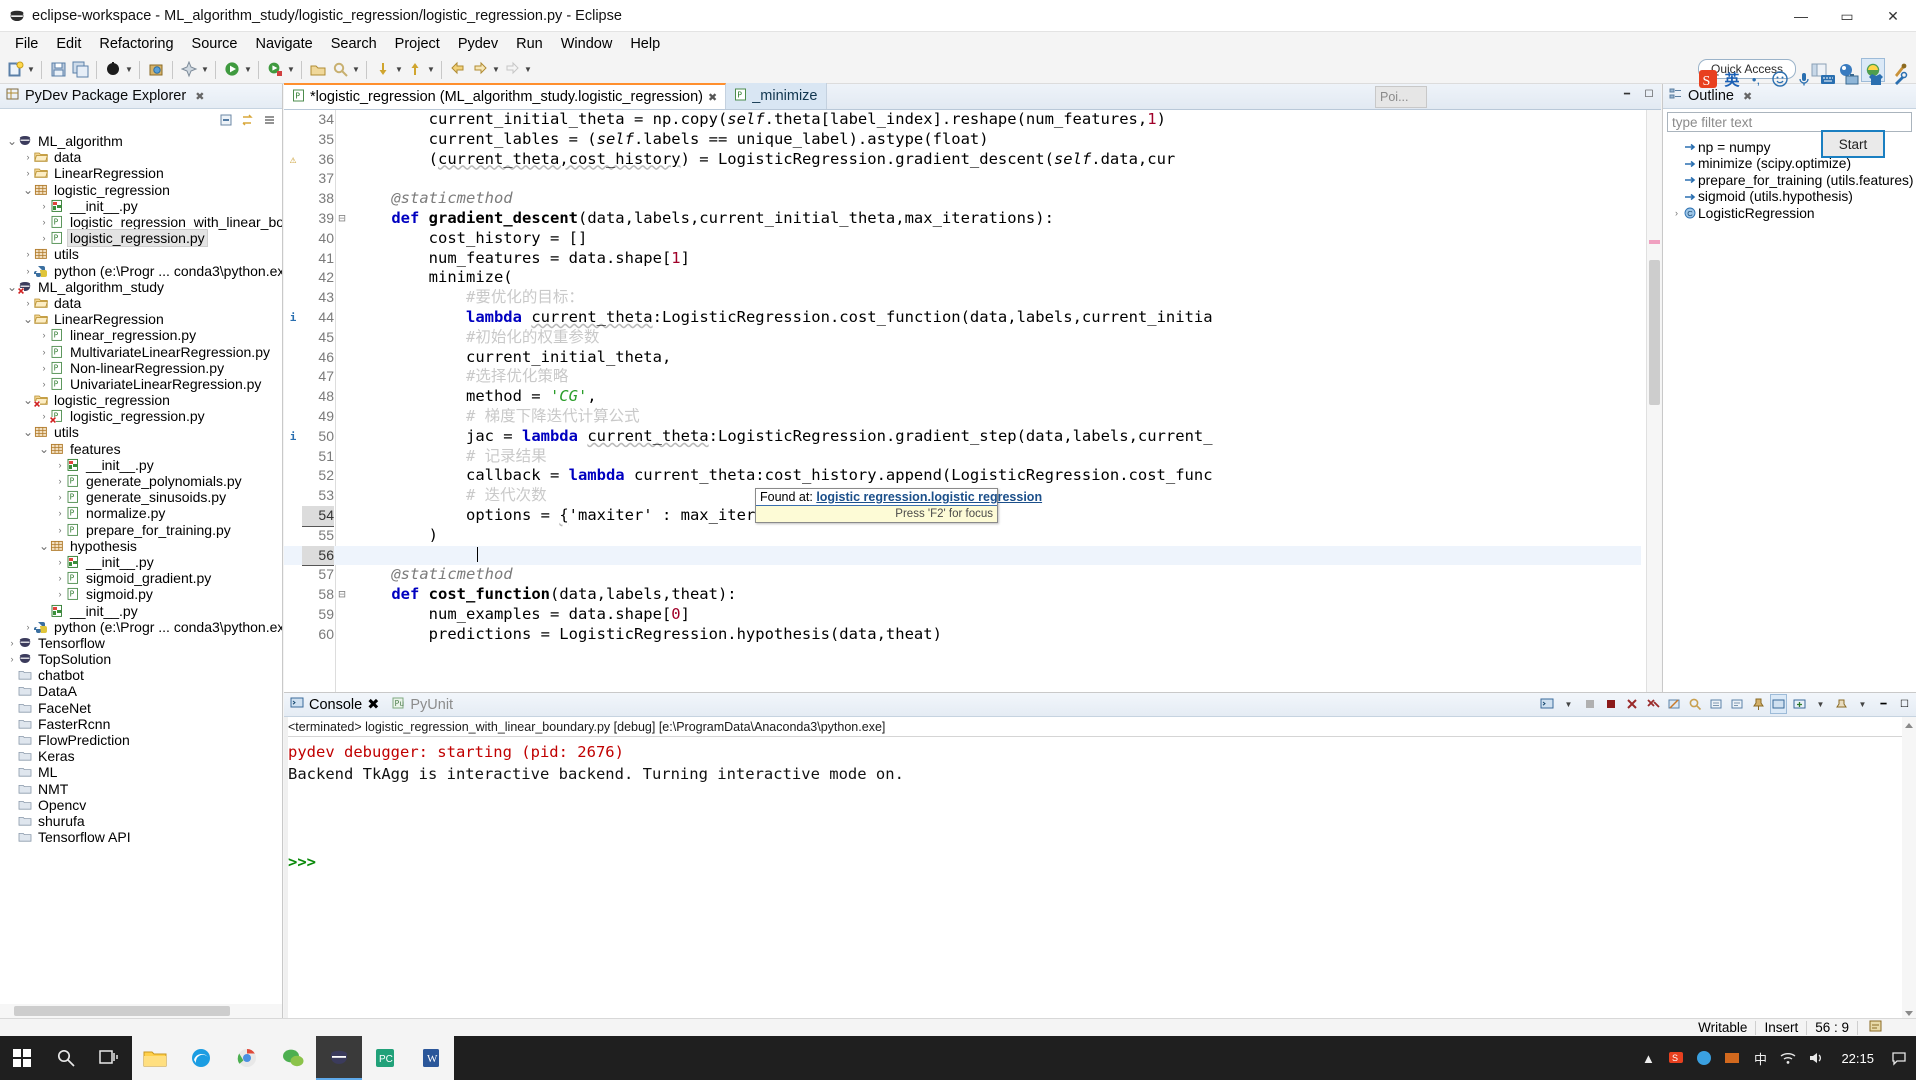 The width and height of the screenshot is (1916, 1080). I want to click on code-line: 57 @staticmethod, so click(962, 575).